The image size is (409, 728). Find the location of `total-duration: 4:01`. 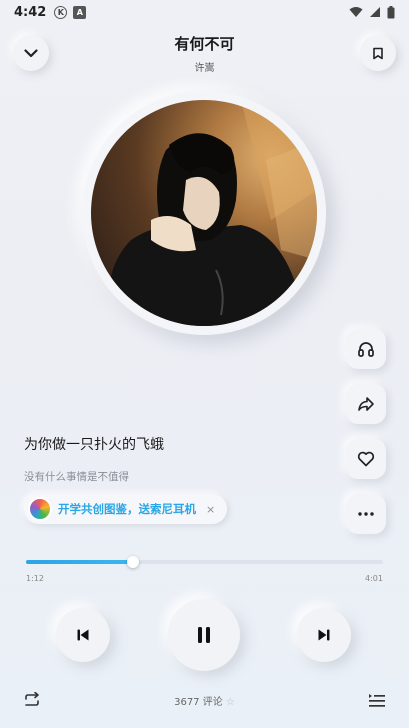

total-duration: 4:01 is located at coordinates (374, 578).